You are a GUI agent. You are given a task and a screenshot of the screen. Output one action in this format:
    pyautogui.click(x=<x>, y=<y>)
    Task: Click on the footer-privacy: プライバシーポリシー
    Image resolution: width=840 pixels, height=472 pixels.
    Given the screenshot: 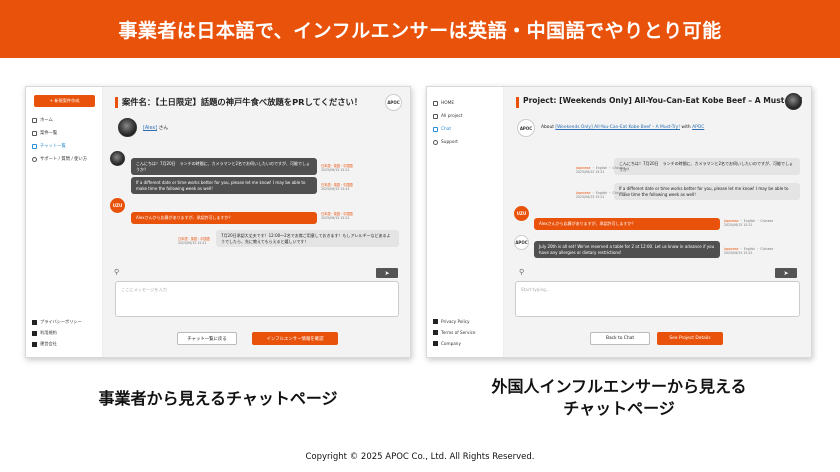 What is the action you would take?
    pyautogui.click(x=57, y=322)
    